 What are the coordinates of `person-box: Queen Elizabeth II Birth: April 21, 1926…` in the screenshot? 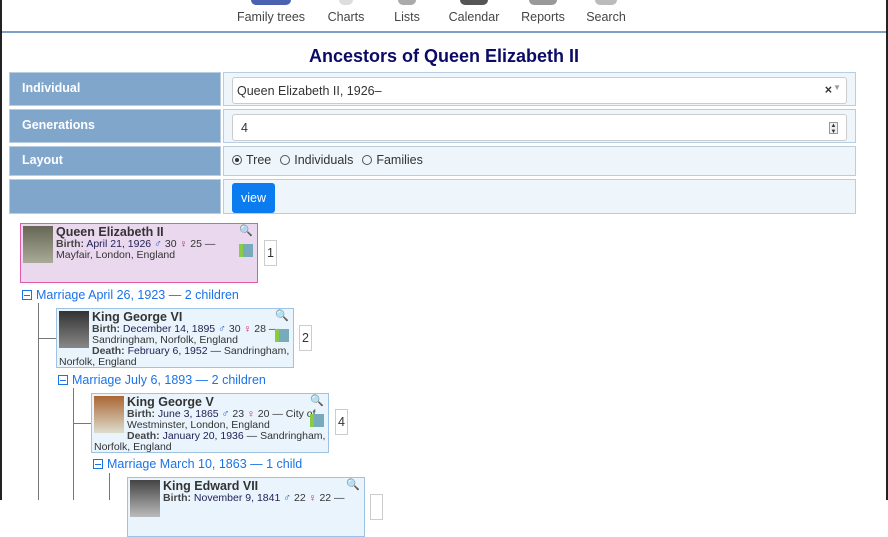 It's located at (139, 253).